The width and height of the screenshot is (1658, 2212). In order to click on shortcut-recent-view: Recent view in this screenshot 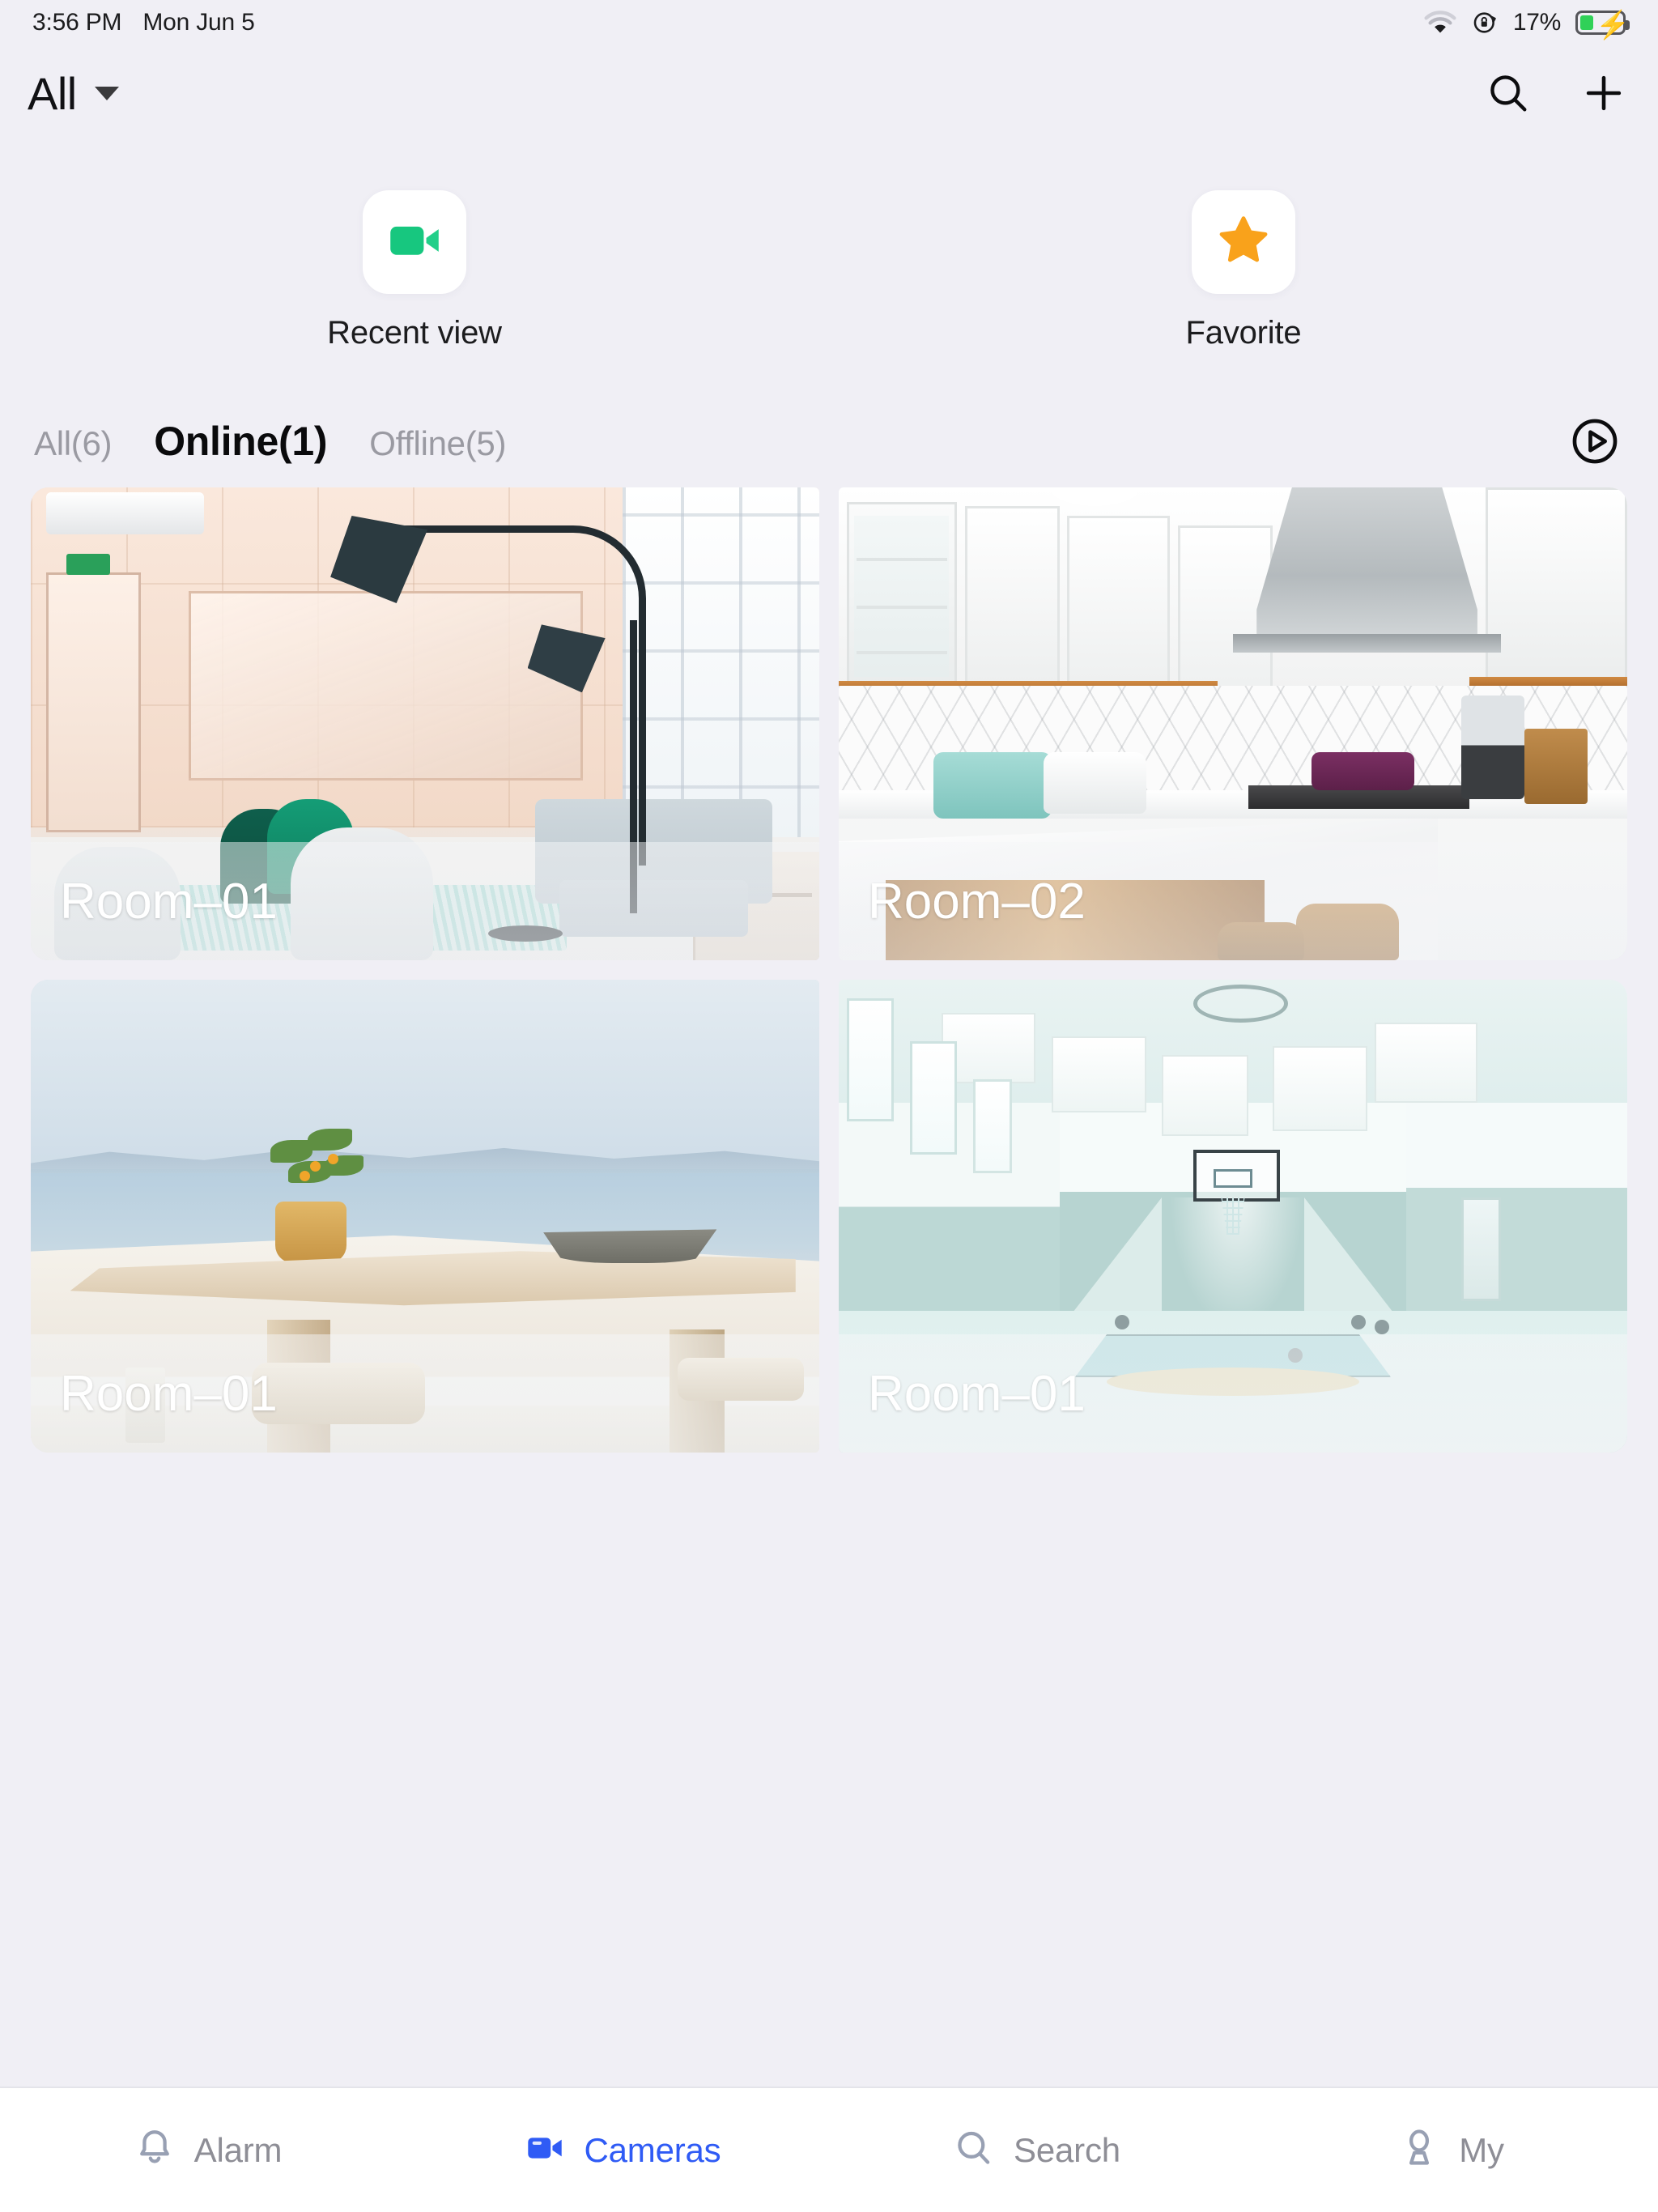, I will do `click(414, 286)`.